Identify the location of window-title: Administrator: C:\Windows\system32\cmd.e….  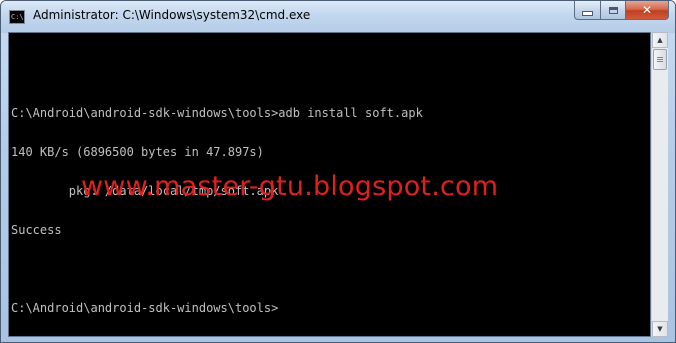
(172, 15).